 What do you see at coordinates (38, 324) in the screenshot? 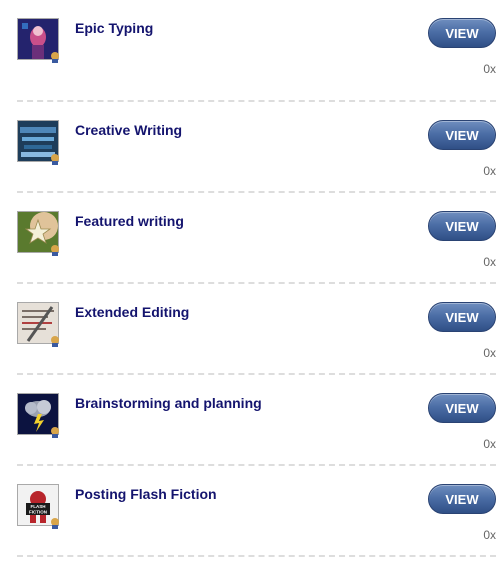
I see `extended-editing-thumbnail` at bounding box center [38, 324].